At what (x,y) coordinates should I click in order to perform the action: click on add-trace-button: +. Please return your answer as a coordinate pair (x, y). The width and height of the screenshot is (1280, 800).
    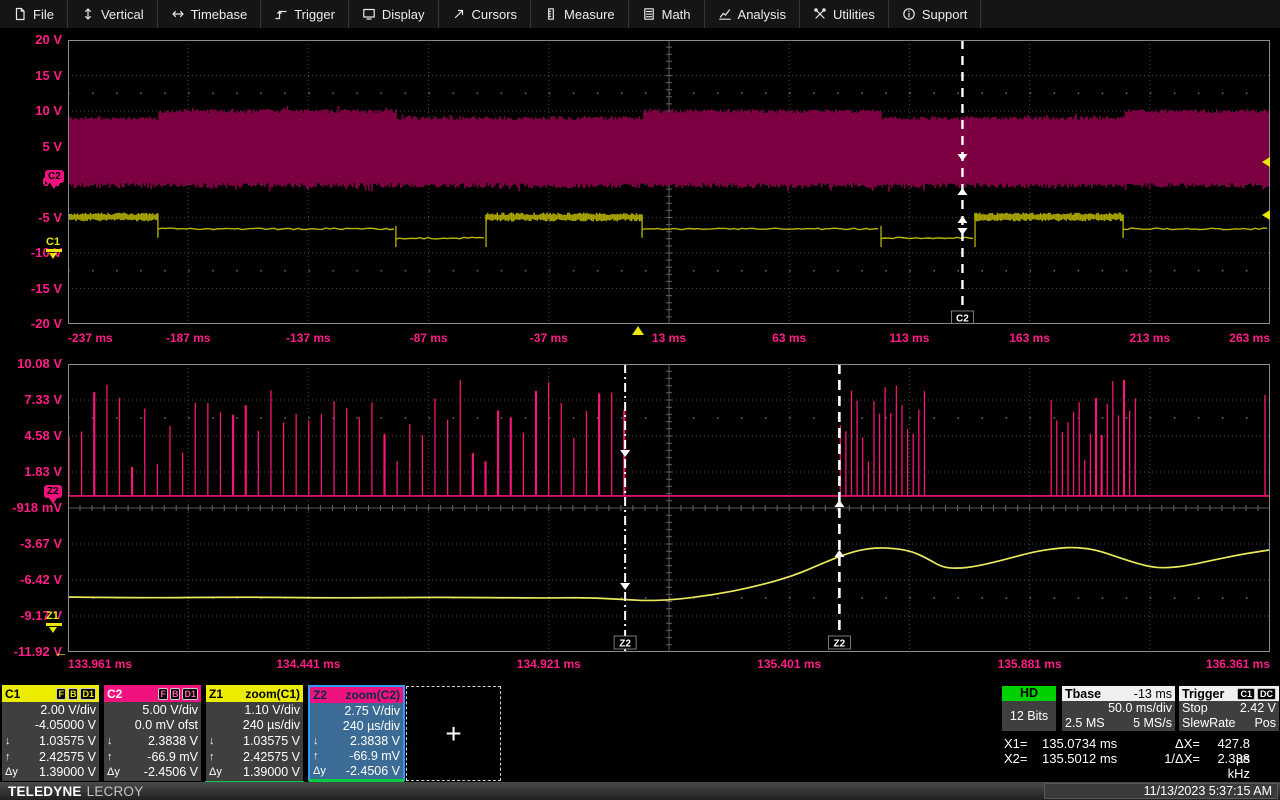
    Looking at the image, I should click on (453, 733).